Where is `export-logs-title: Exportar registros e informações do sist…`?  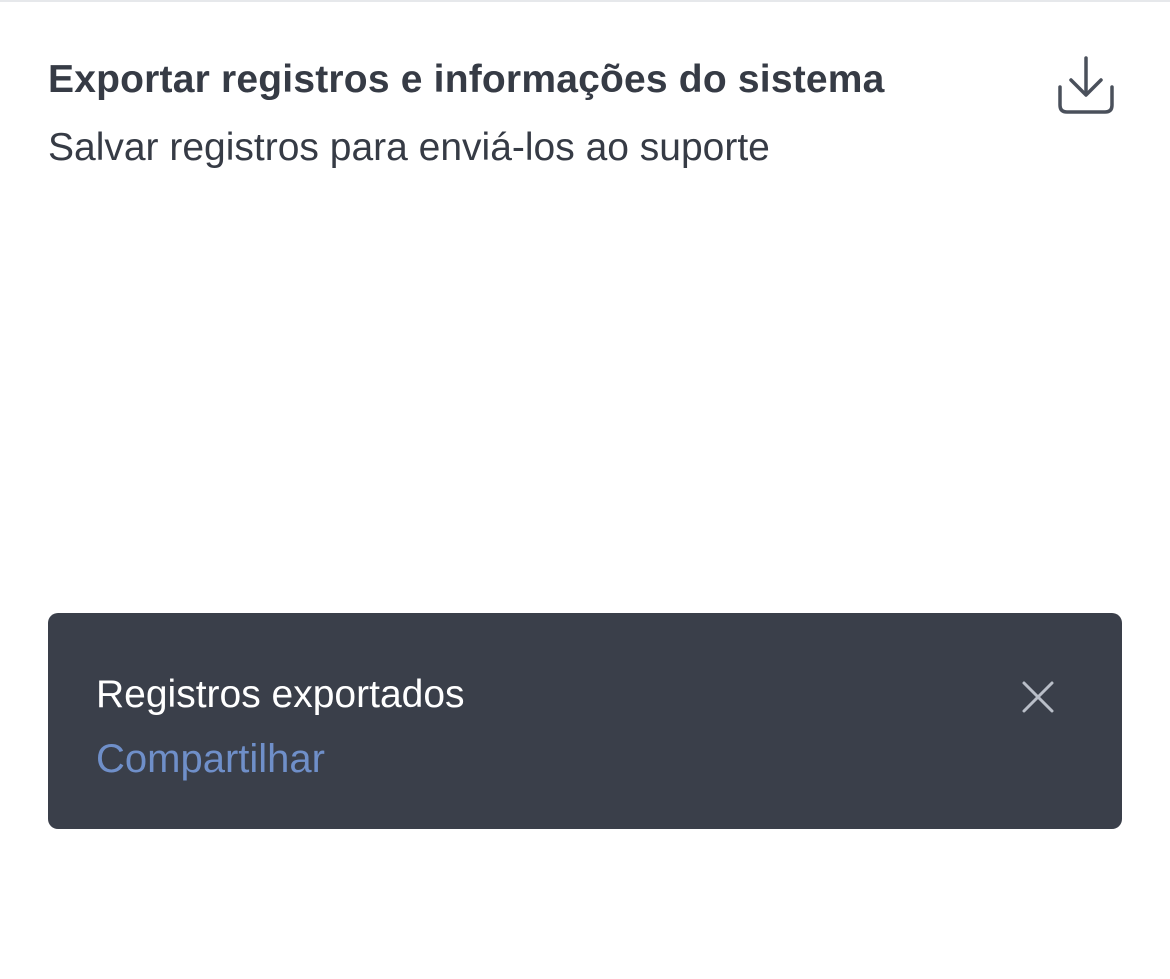 export-logs-title: Exportar registros e informações do sist… is located at coordinates (466, 79).